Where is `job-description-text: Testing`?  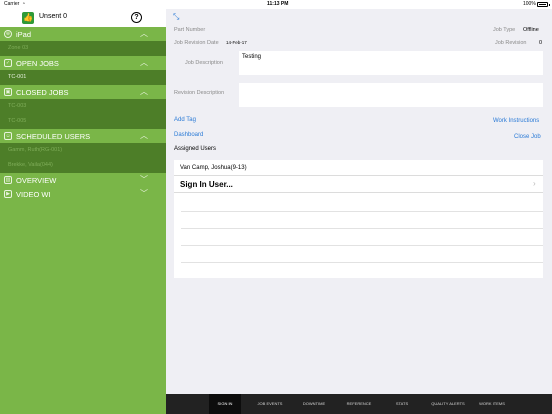 job-description-text: Testing is located at coordinates (252, 57).